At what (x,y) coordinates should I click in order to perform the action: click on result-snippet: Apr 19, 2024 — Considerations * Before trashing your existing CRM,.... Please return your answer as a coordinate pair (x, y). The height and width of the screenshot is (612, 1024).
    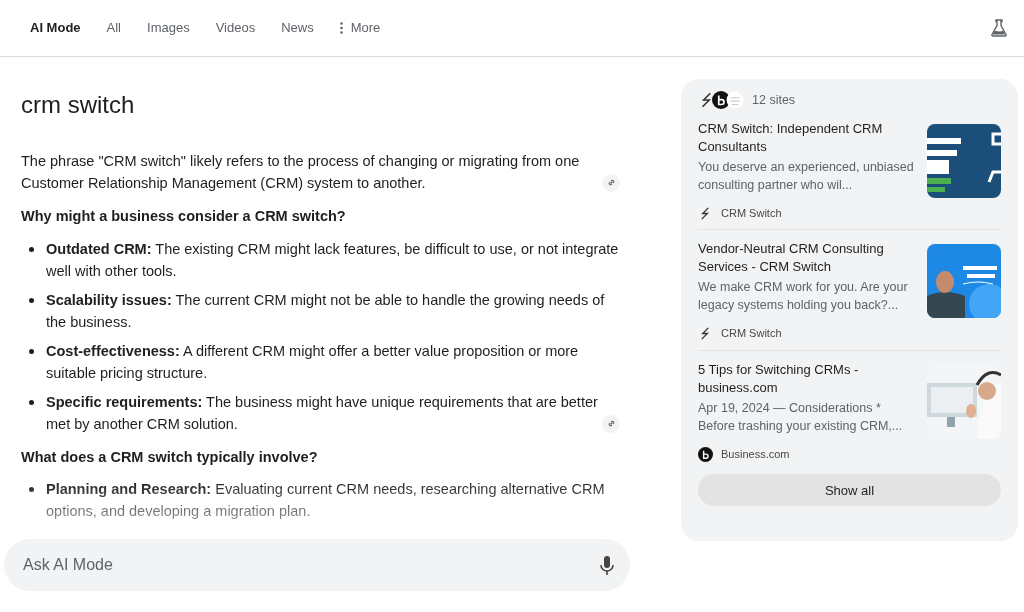
    Looking at the image, I should click on (801, 417).